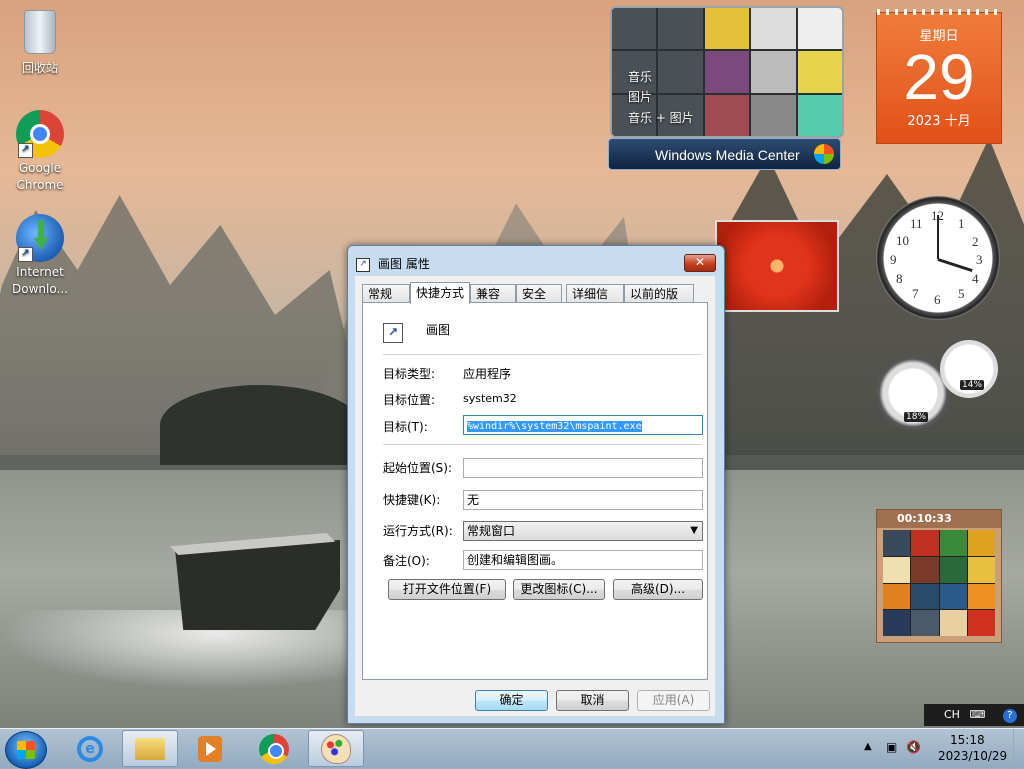 The width and height of the screenshot is (1024, 769). I want to click on clock-gadget: 12 1 2 3 4 5 6 7 8 9 10 11, so click(938, 258).